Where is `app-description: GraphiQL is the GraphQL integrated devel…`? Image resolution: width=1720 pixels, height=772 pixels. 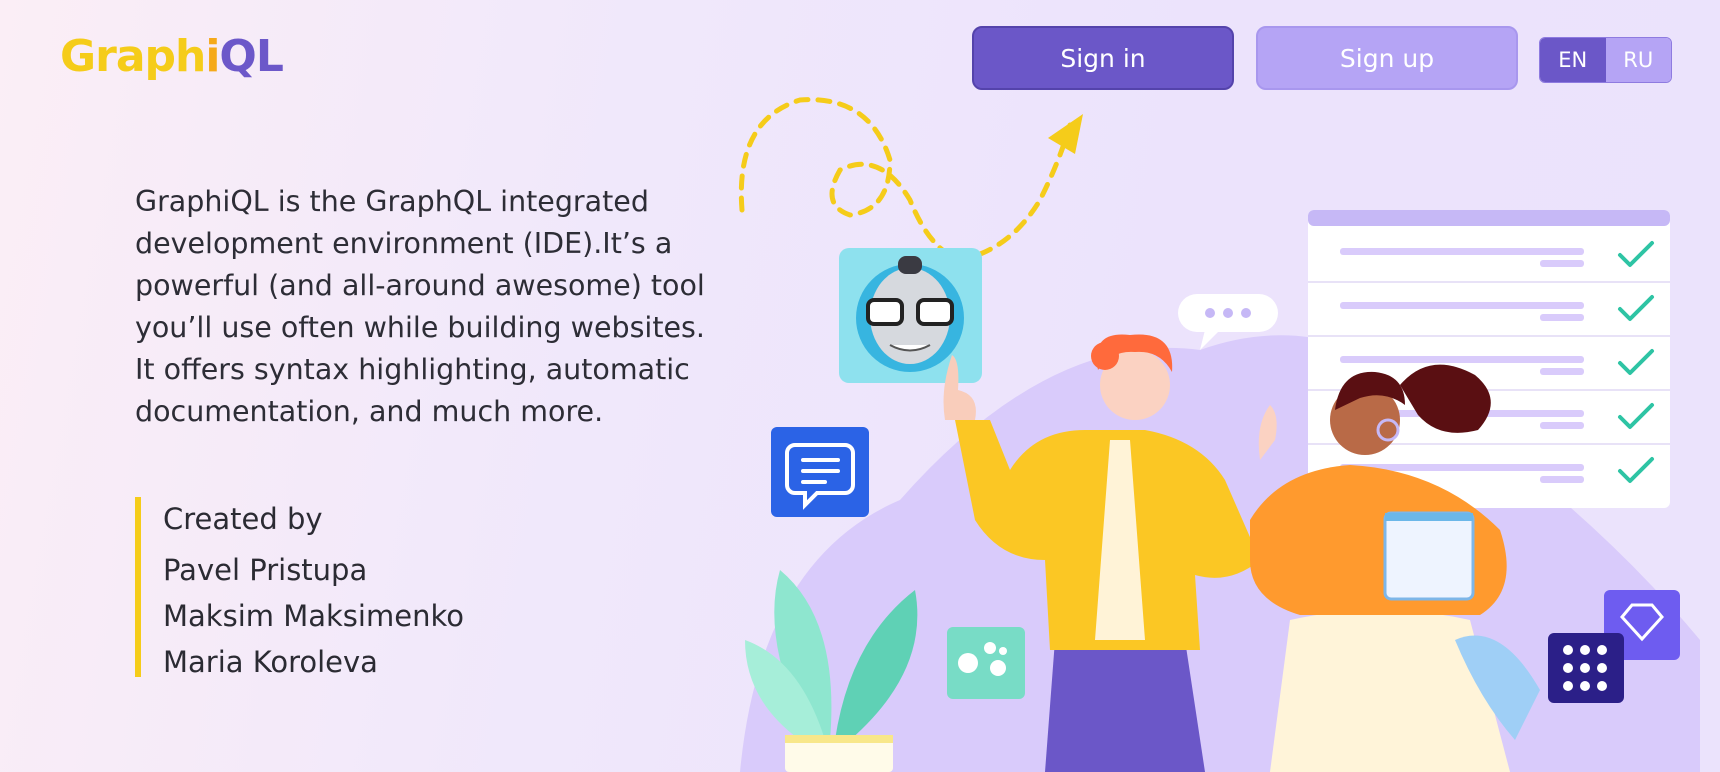 app-description: GraphiQL is the GraphQL integrated devel… is located at coordinates (420, 306).